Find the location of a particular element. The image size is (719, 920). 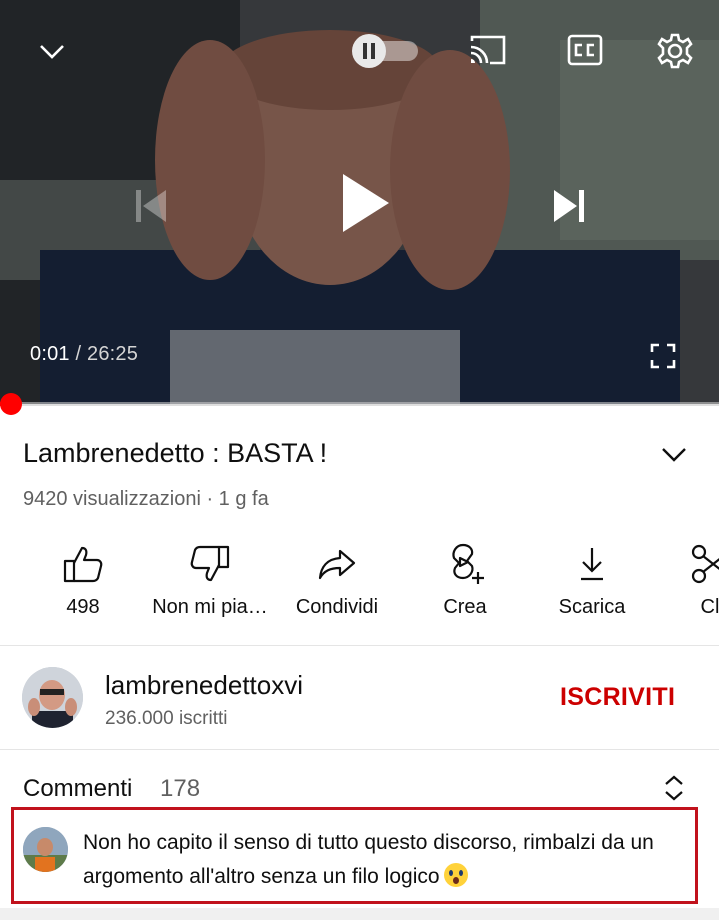

download-icon is located at coordinates (592, 564).